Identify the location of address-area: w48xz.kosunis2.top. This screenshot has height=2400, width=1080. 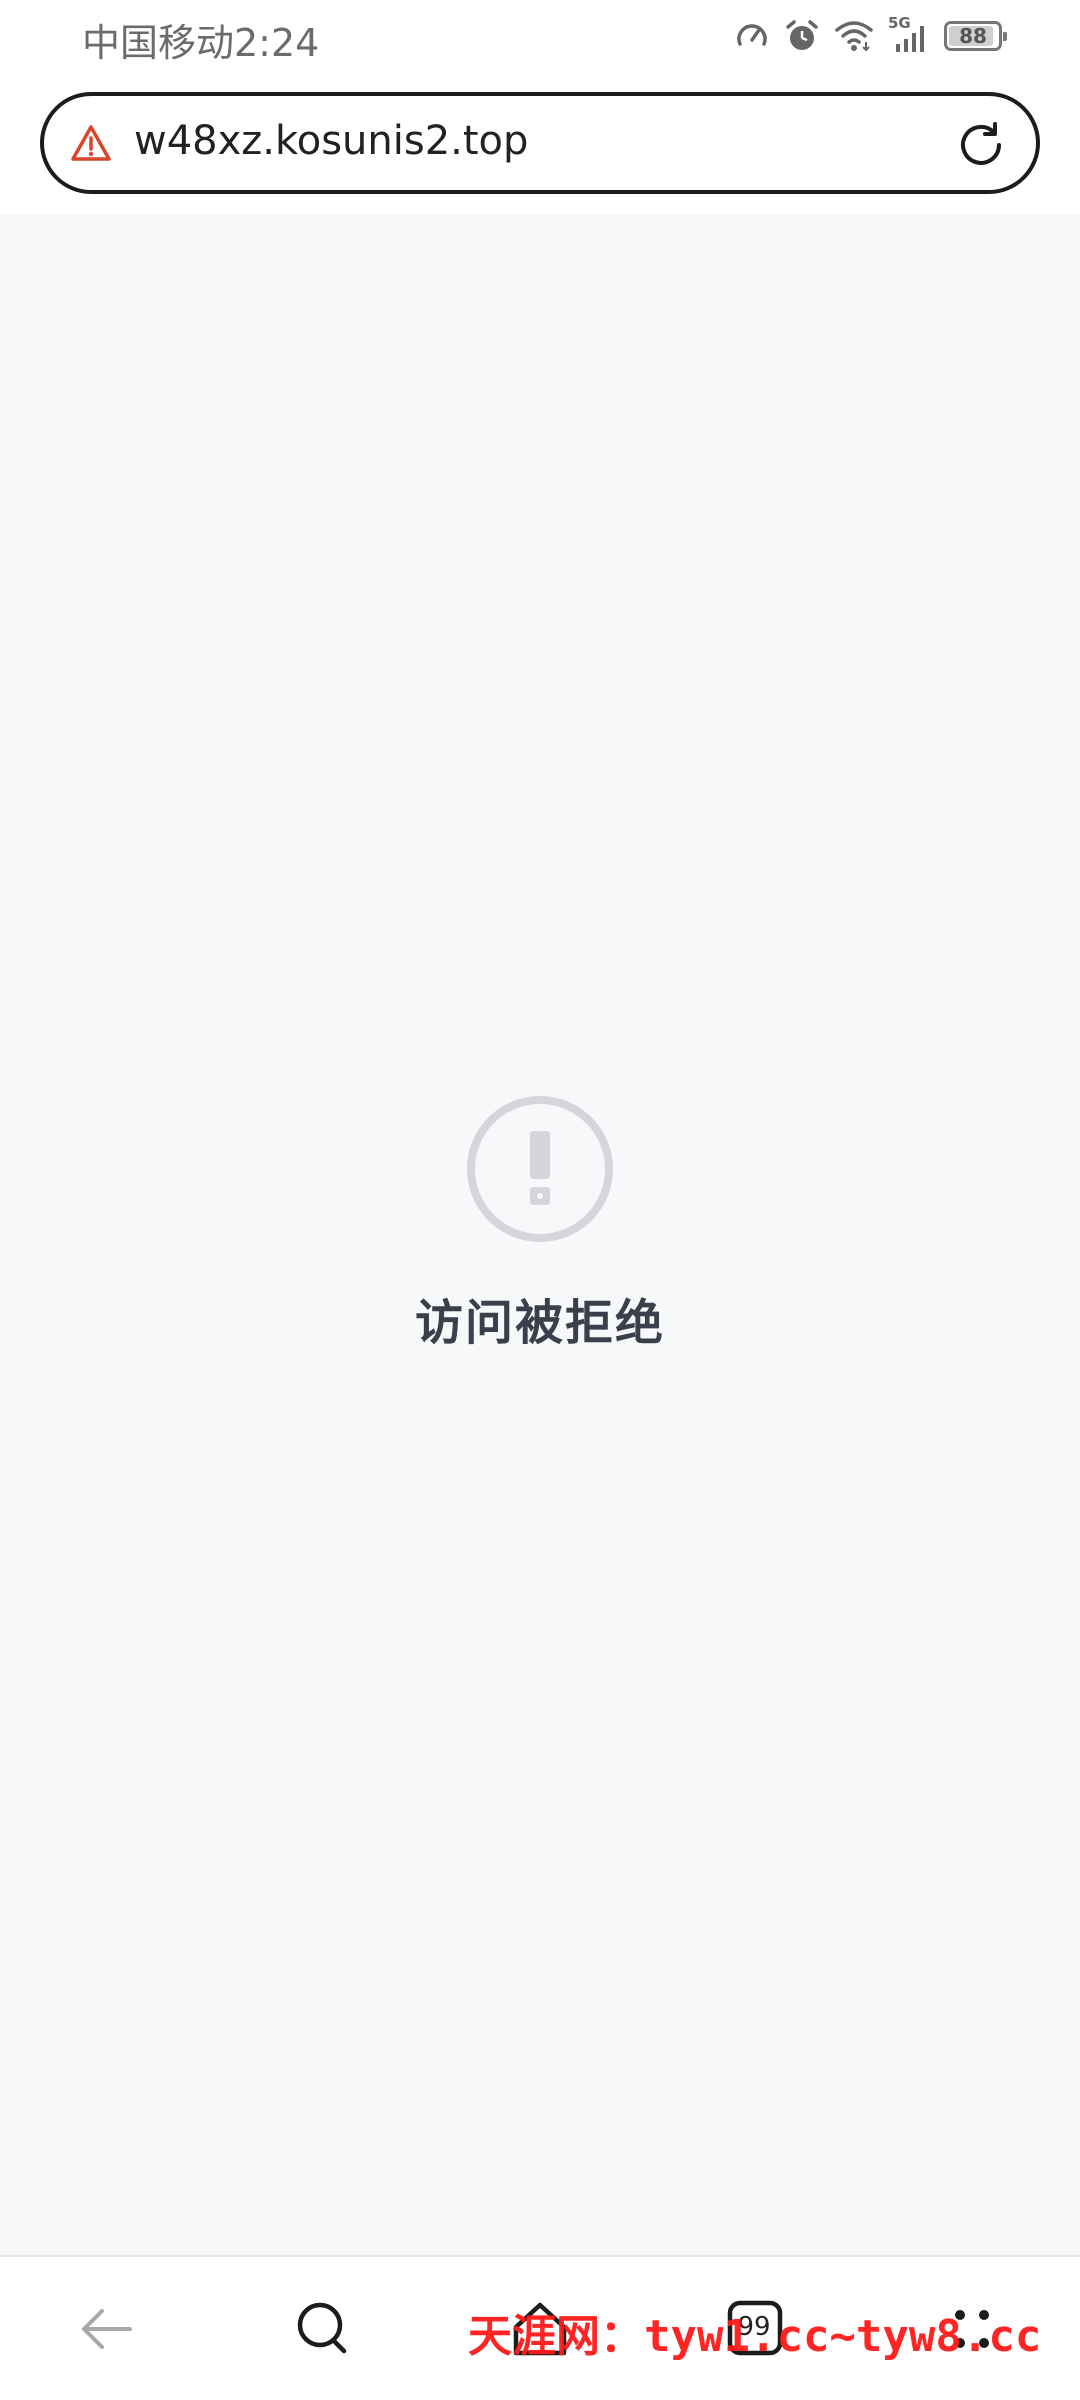
(540, 147).